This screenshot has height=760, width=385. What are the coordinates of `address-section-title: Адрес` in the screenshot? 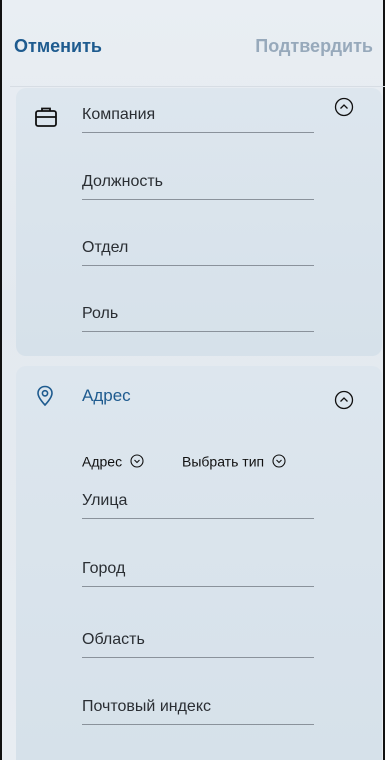 It's located at (106, 395).